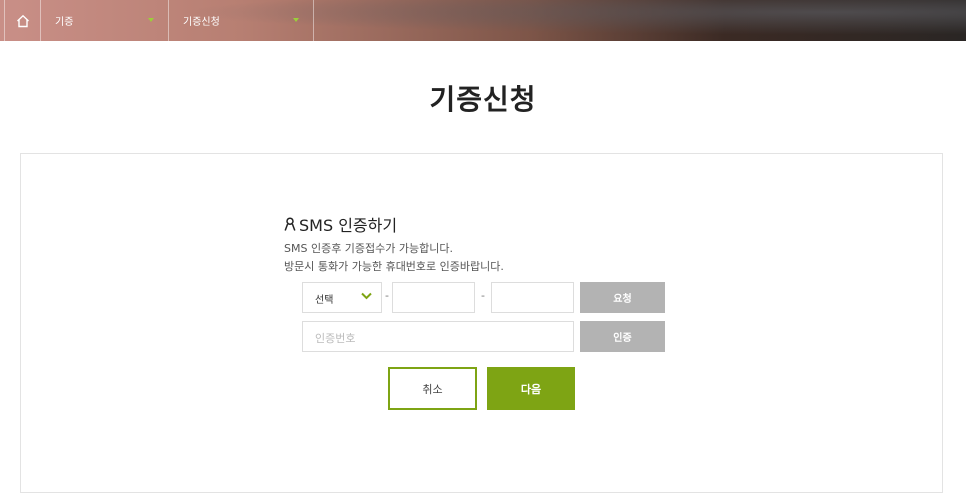  I want to click on phone-prefix-select: 선택, so click(342, 297).